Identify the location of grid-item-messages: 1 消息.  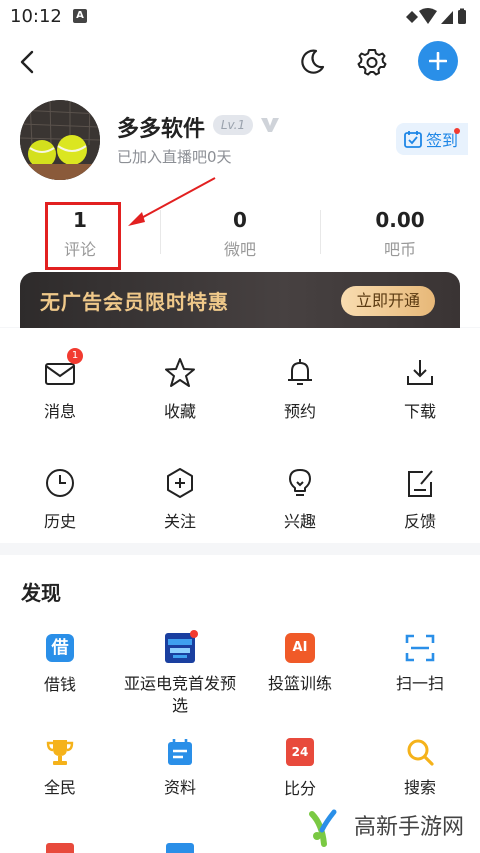
(60, 385).